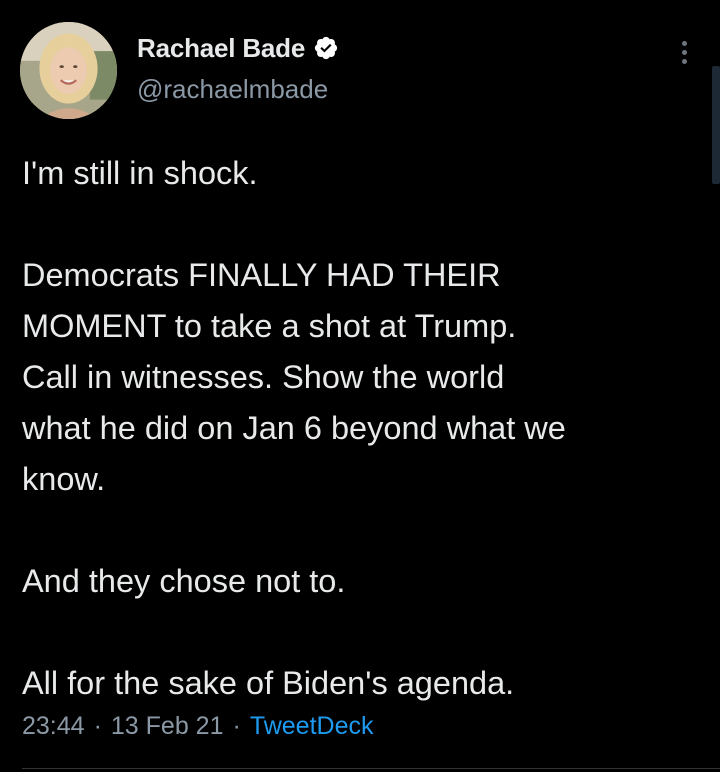  I want to click on tweet-time: 23:44, so click(53, 726).